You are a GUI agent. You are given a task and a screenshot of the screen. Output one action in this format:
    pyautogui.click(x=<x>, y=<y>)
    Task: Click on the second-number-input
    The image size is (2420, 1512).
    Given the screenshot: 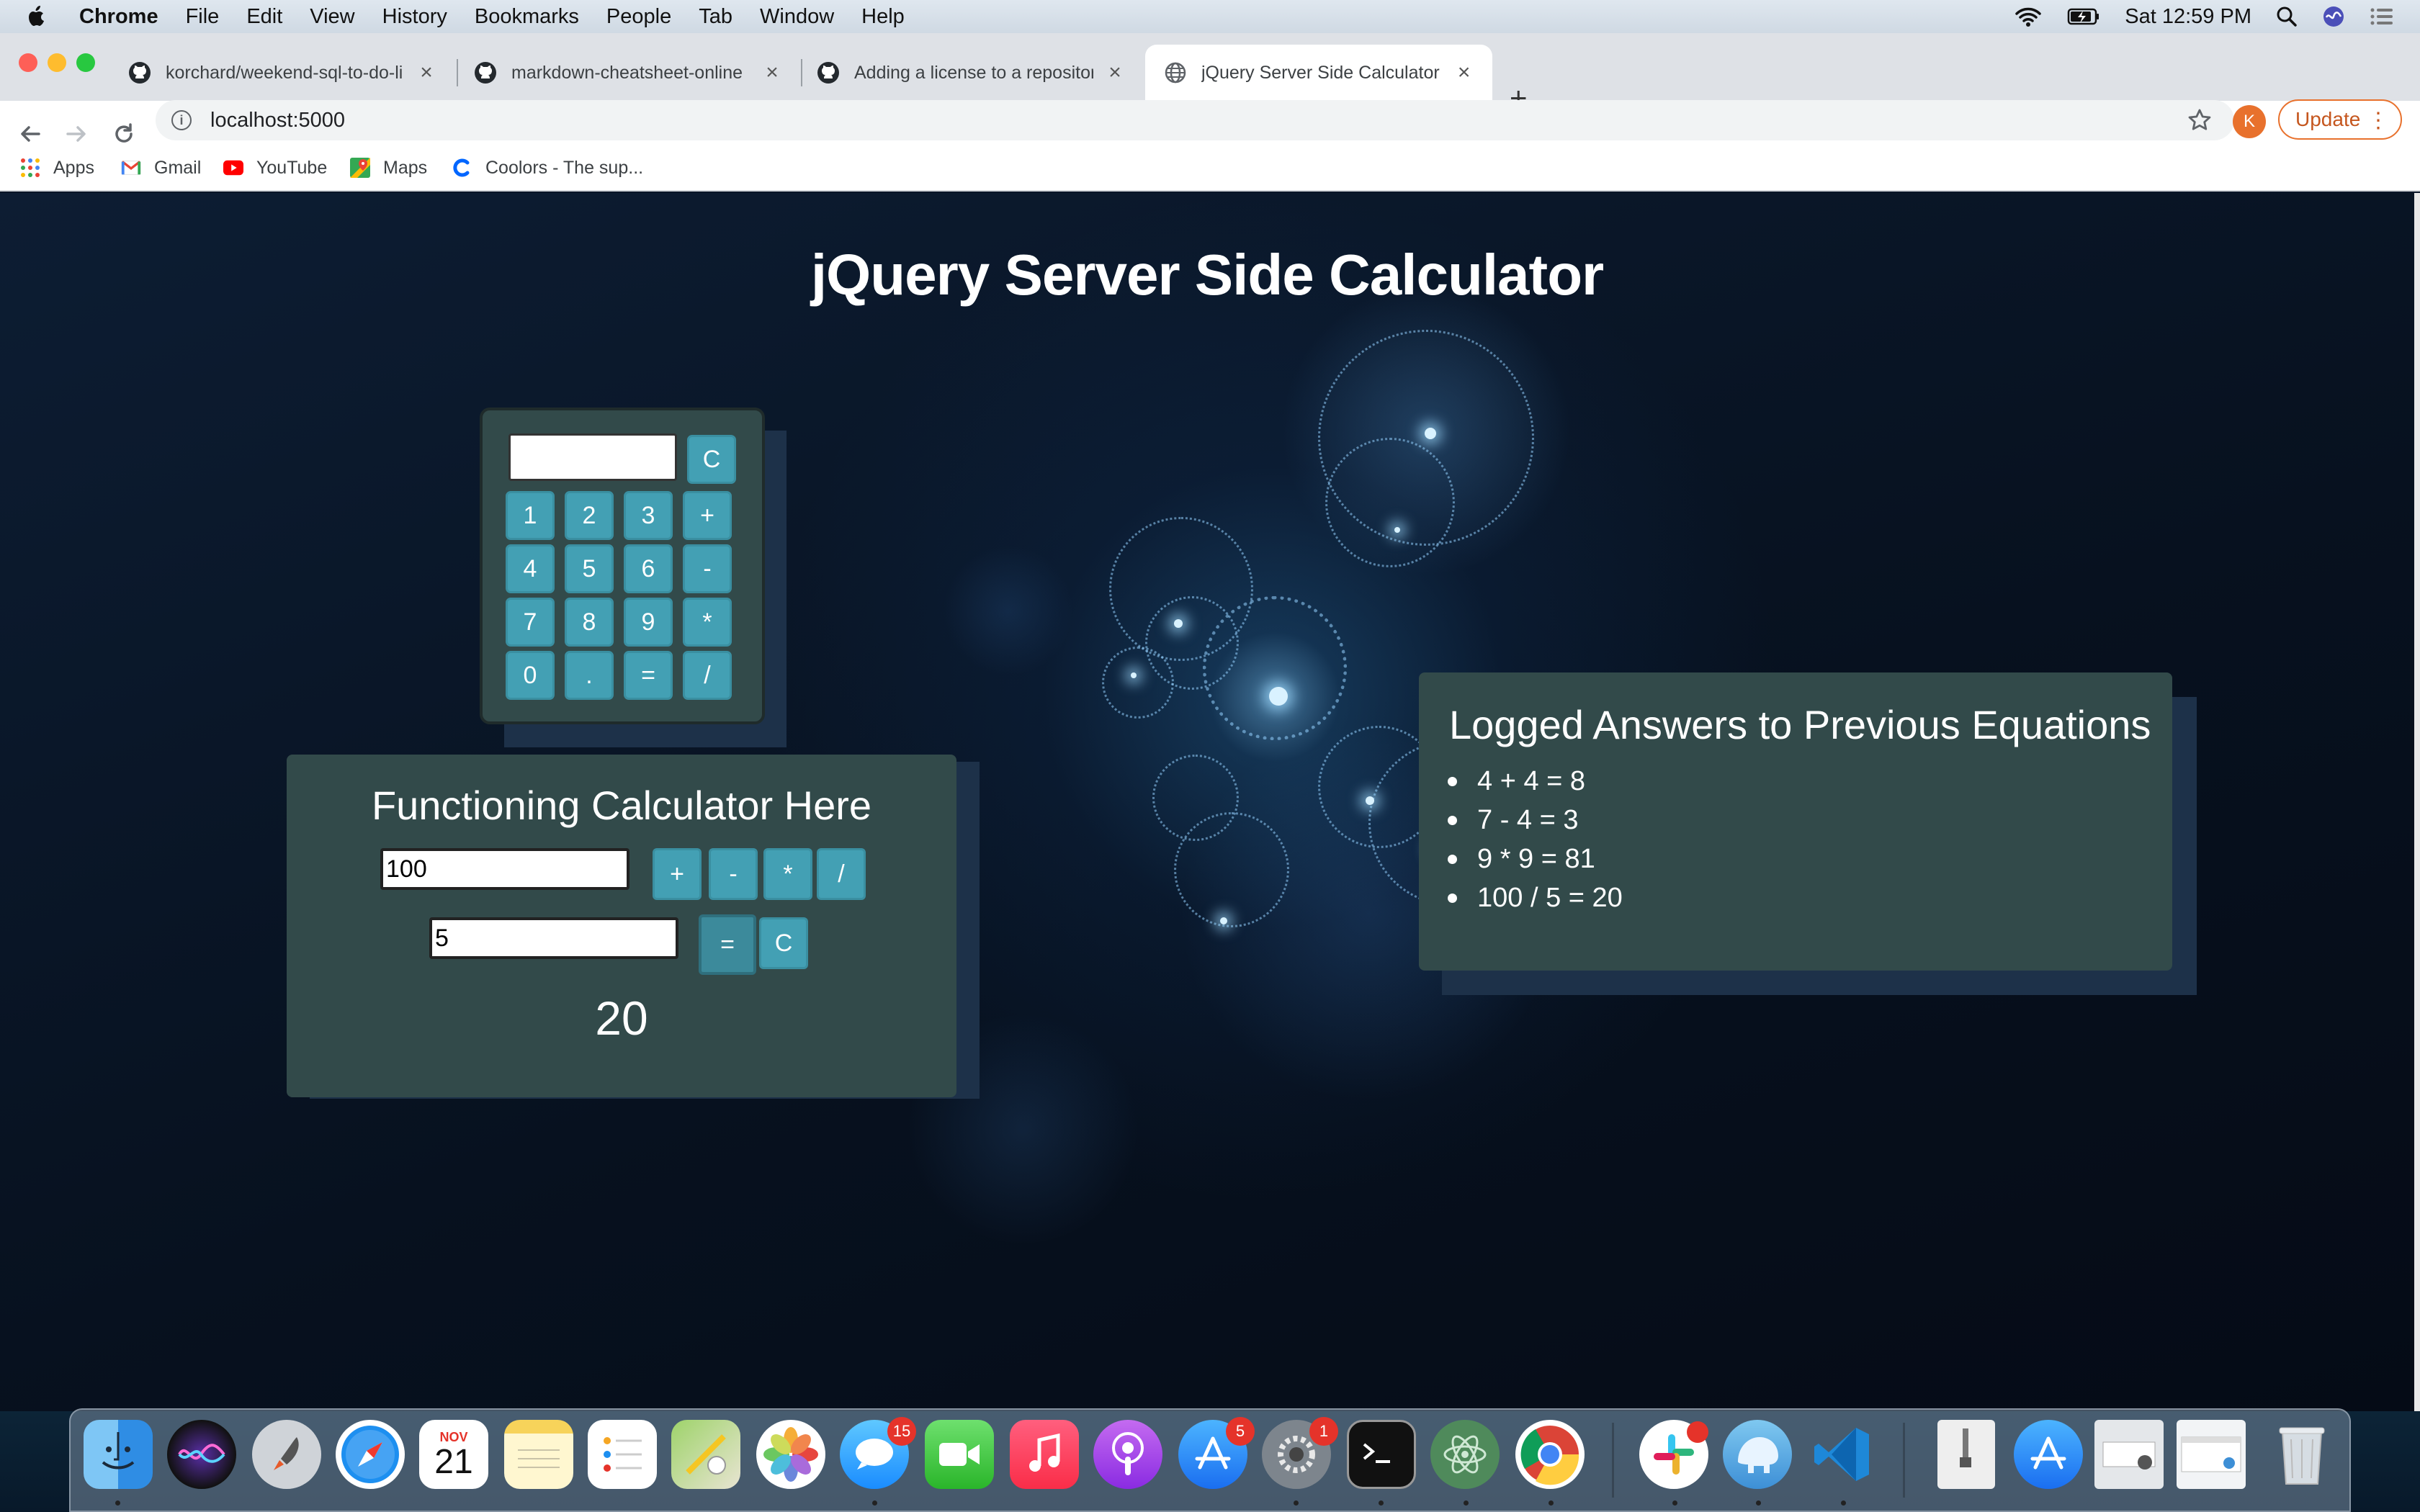 What is the action you would take?
    pyautogui.click(x=553, y=938)
    